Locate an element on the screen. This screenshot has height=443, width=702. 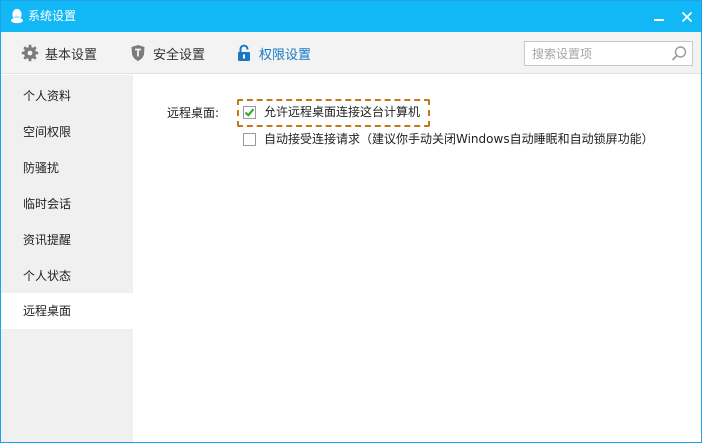
allow-remote-desktop-checkbox is located at coordinates (249, 112).